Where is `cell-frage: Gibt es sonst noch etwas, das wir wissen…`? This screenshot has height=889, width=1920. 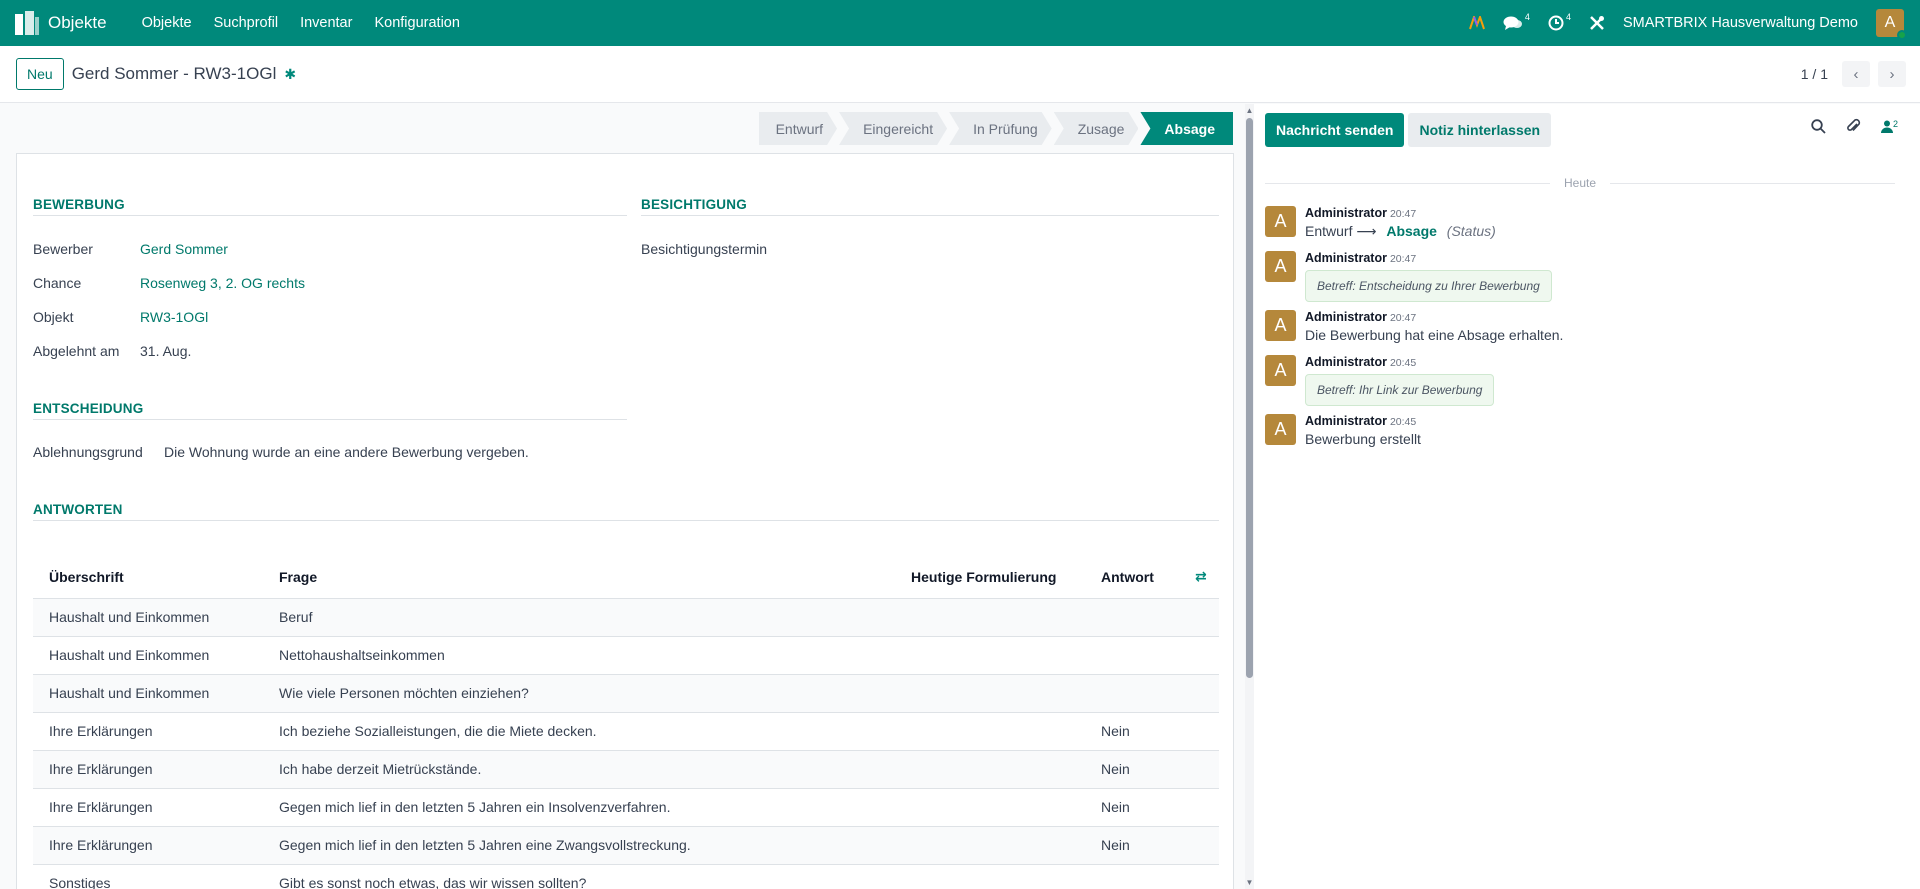 cell-frage: Gibt es sonst noch etwas, das wir wissen… is located at coordinates (579, 876).